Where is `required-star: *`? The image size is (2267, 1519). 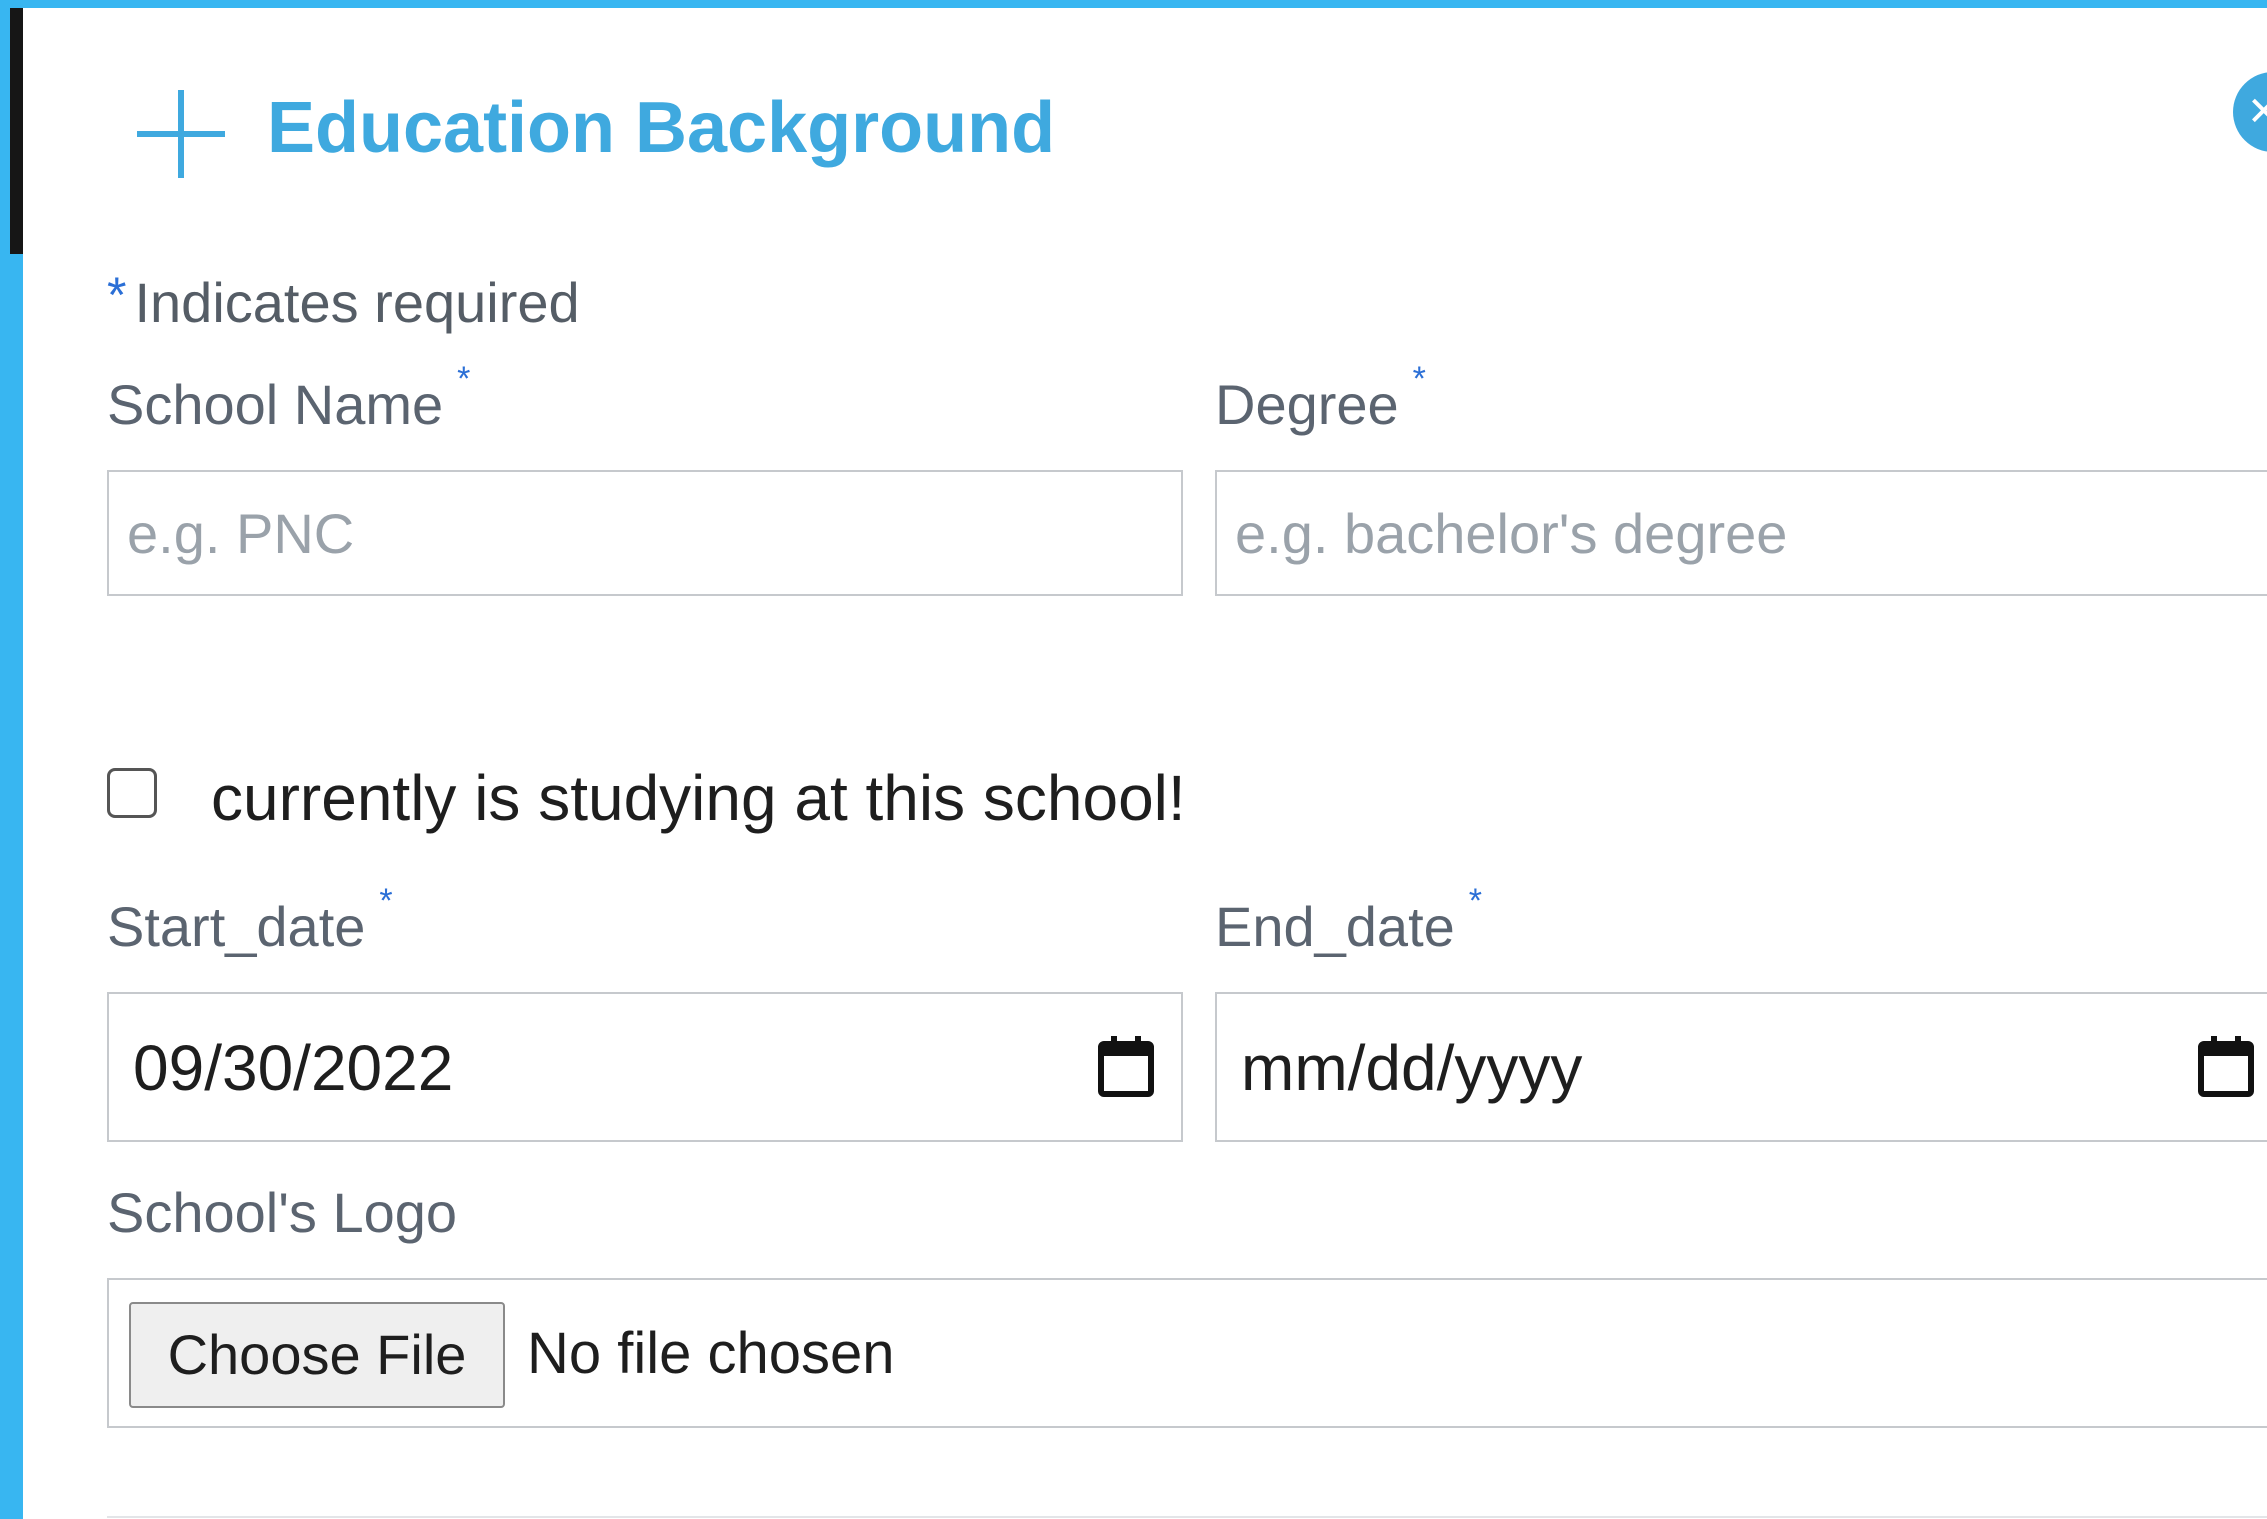 required-star: * is located at coordinates (117, 295).